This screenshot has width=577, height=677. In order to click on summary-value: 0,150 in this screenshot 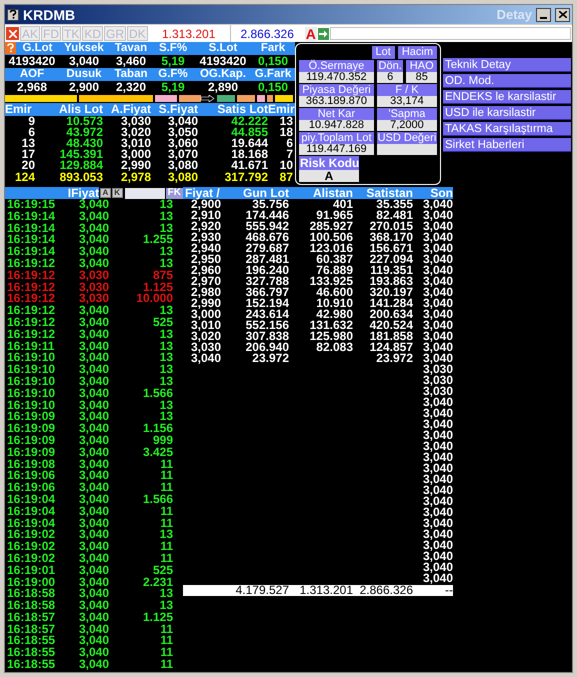, I will do `click(273, 61)`.